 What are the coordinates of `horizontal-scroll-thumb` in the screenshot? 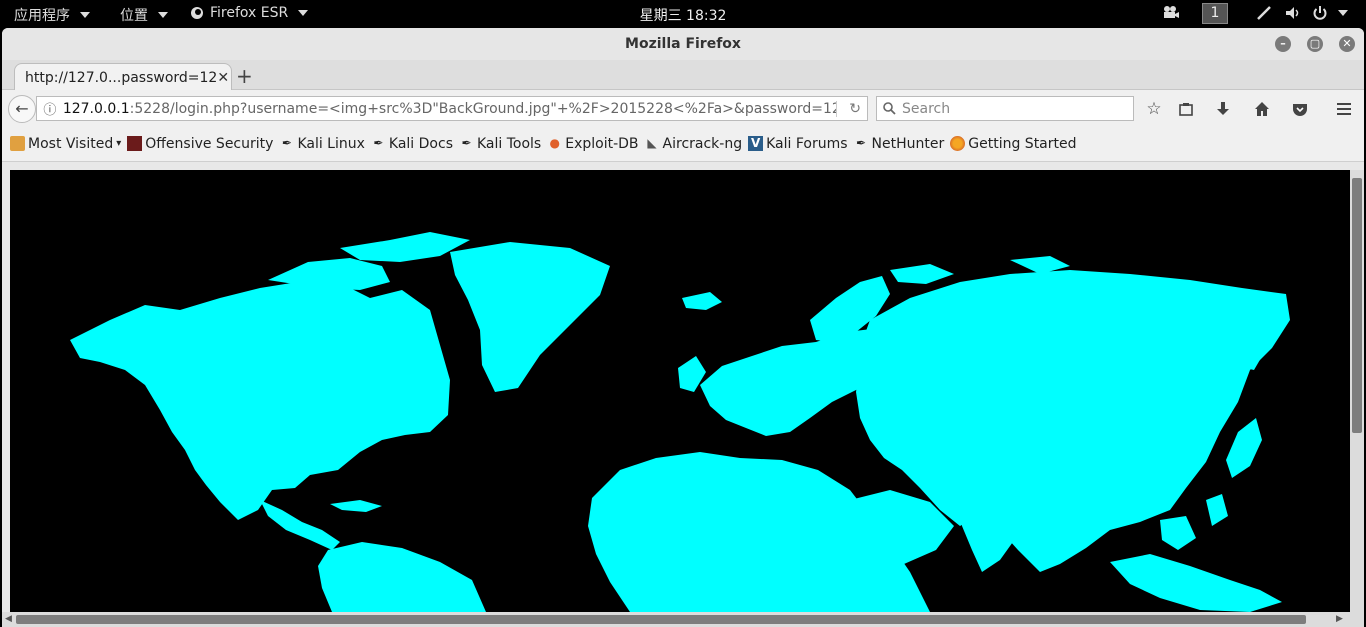 It's located at (661, 619).